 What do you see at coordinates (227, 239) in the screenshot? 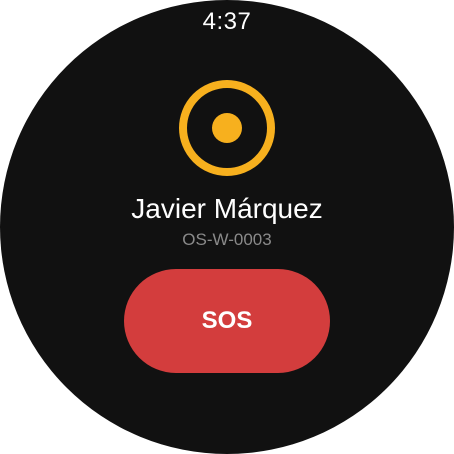
I see `device-id: OS-W-0003` at bounding box center [227, 239].